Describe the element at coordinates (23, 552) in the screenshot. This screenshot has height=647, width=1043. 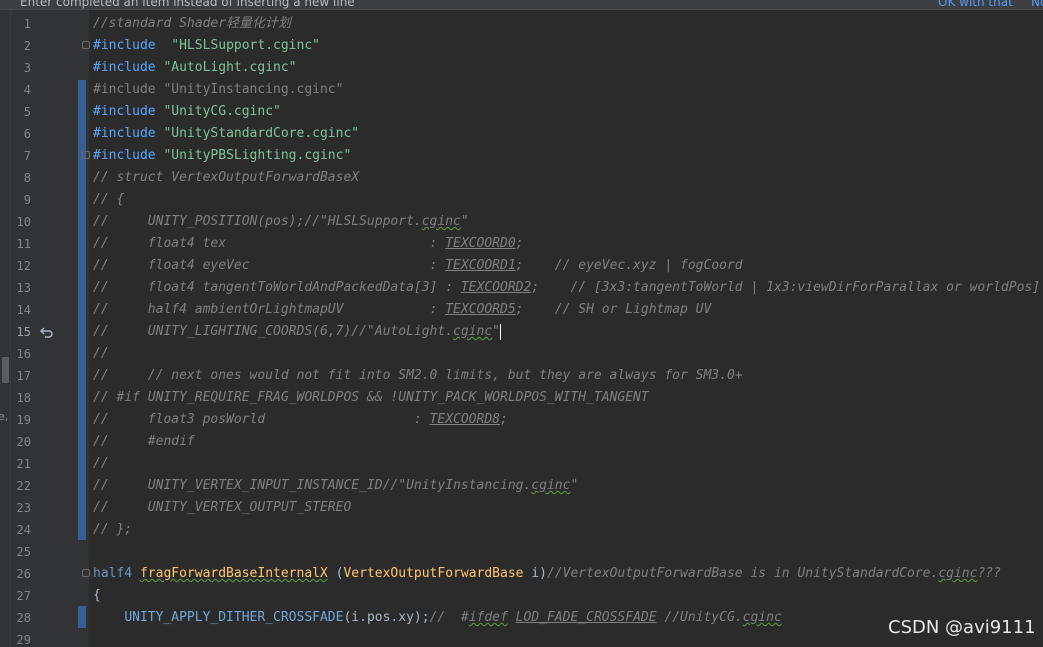
I see `line-number: 25` at that location.